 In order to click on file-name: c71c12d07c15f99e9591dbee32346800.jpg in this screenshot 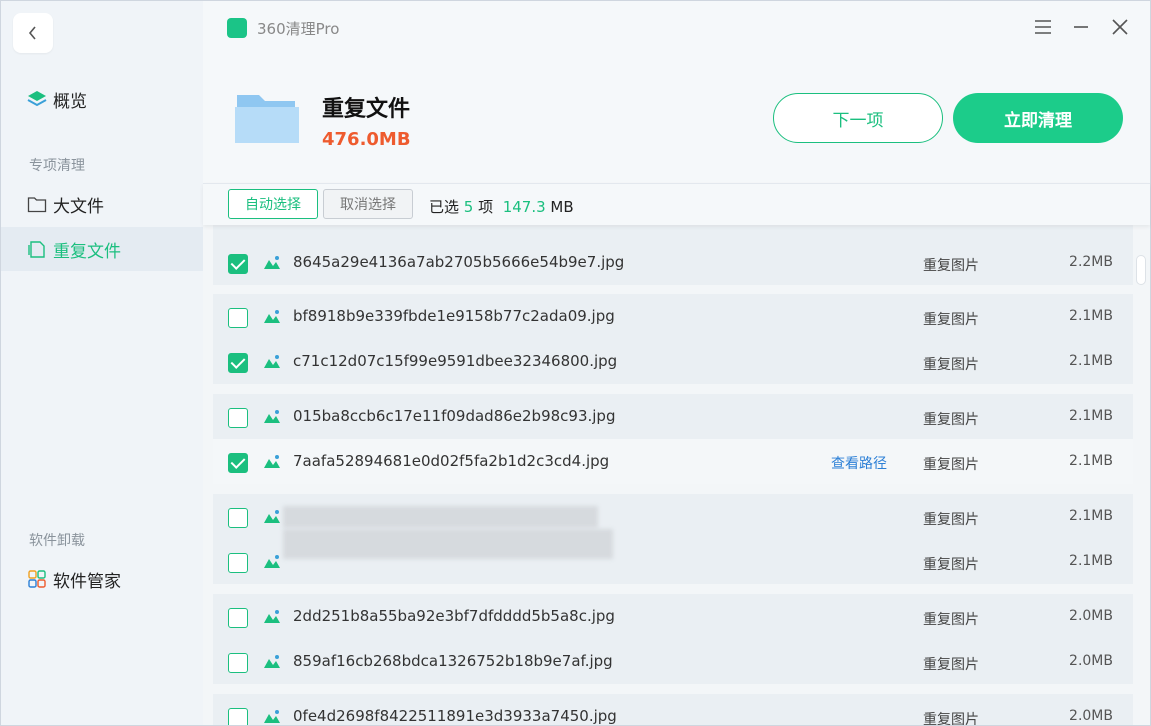, I will do `click(455, 361)`.